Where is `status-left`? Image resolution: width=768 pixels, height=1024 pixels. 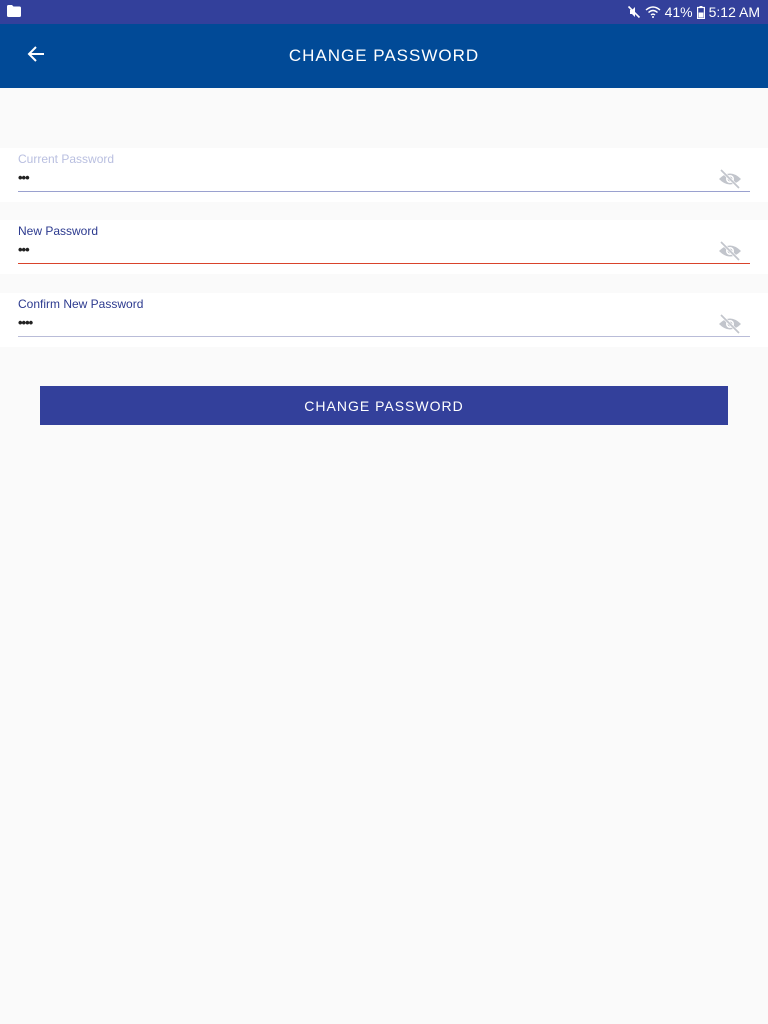
status-left is located at coordinates (14, 12).